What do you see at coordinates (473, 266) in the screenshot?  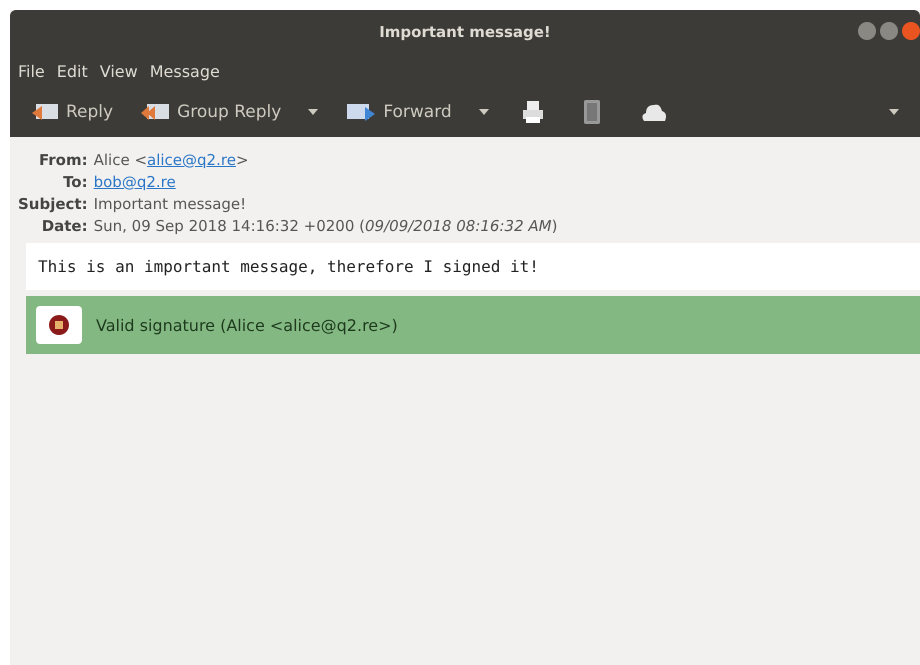 I see `message-body: This is an important message, therefore I signed it!` at bounding box center [473, 266].